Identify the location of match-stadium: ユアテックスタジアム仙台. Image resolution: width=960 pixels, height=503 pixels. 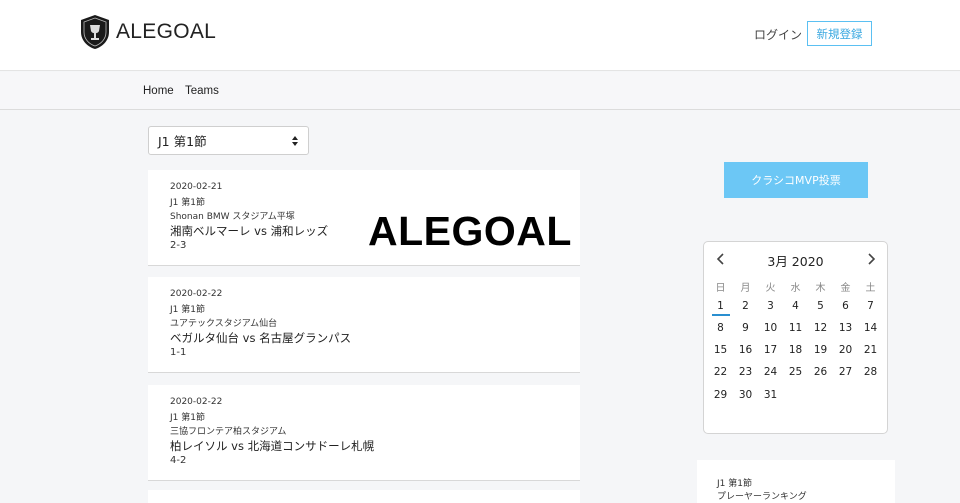
(224, 324).